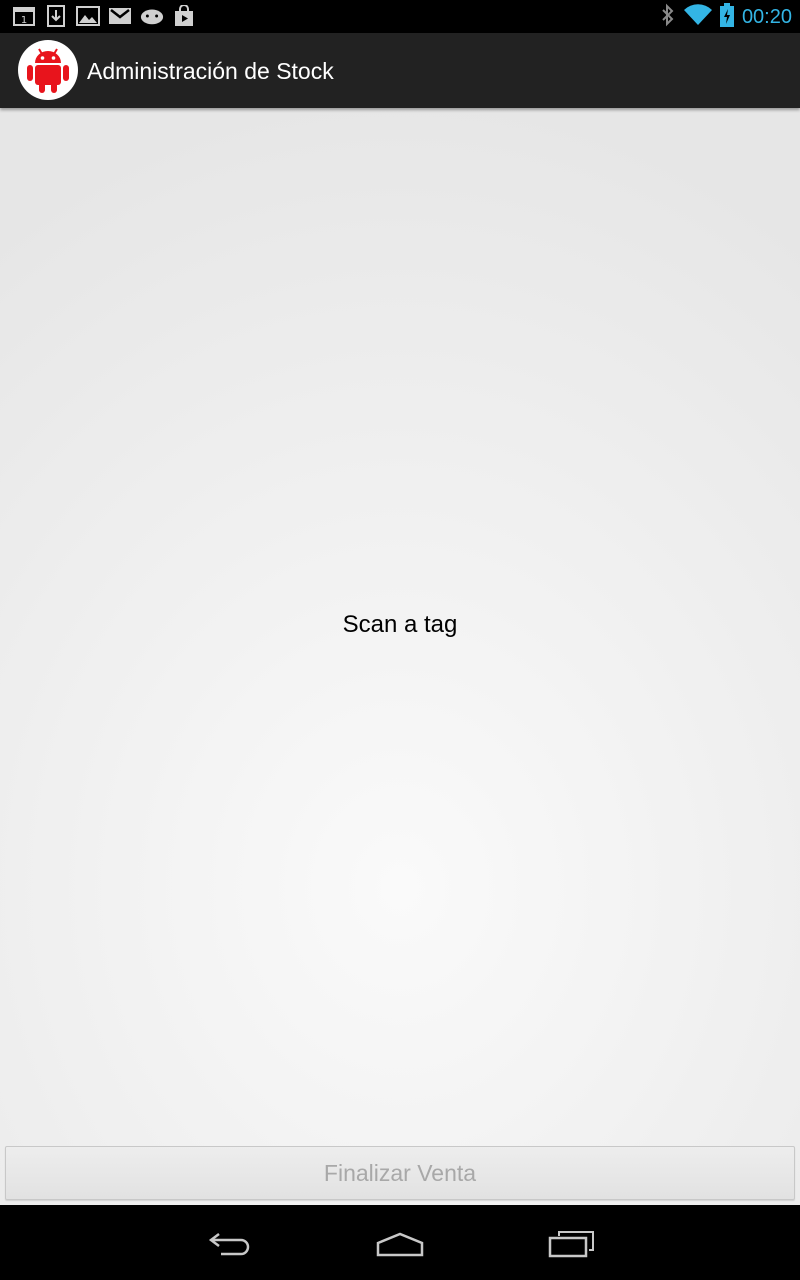 The height and width of the screenshot is (1280, 800). I want to click on home-icon, so click(400, 1244).